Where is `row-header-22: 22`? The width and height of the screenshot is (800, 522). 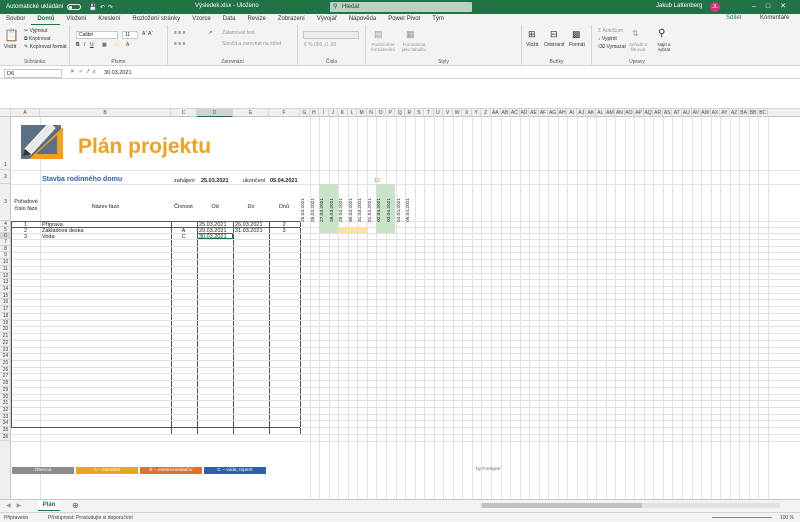 row-header-22: 22 is located at coordinates (5, 343).